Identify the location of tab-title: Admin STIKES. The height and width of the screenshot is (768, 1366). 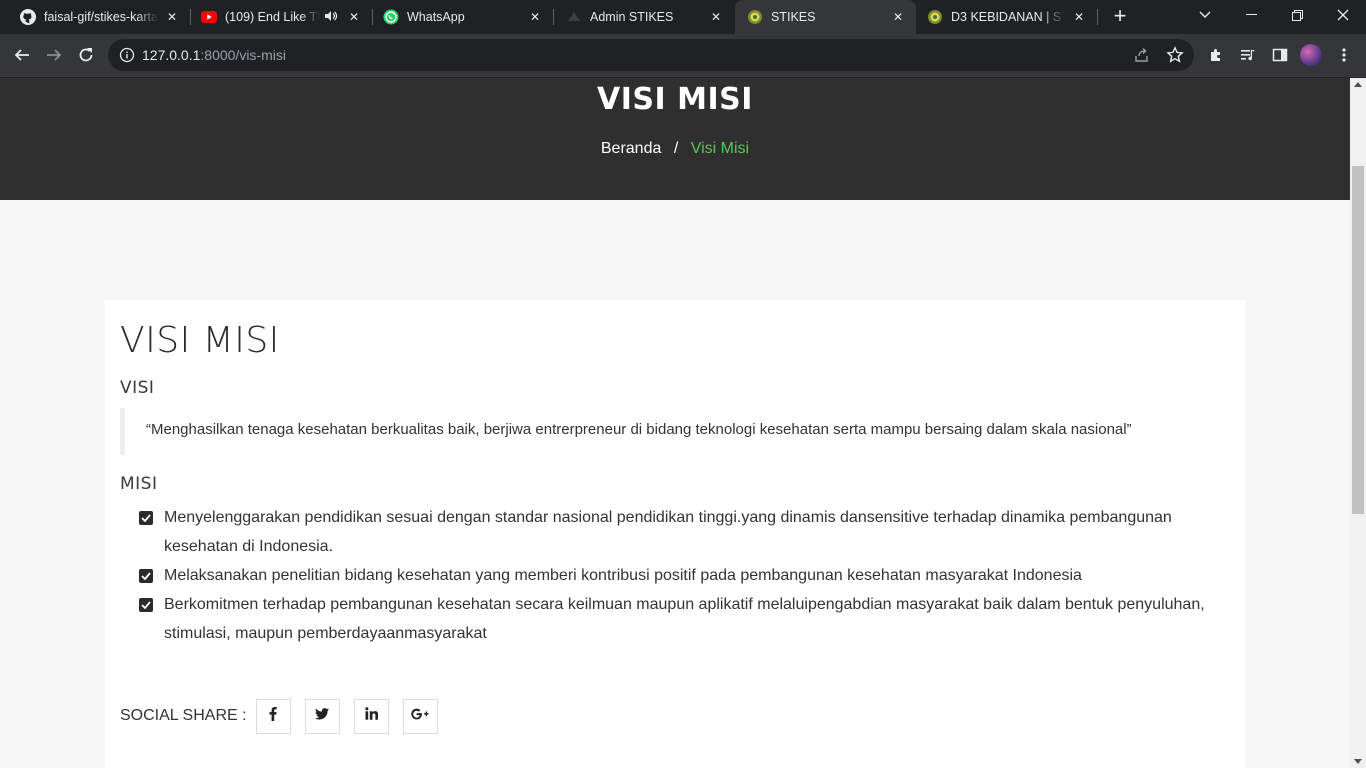
(632, 17).